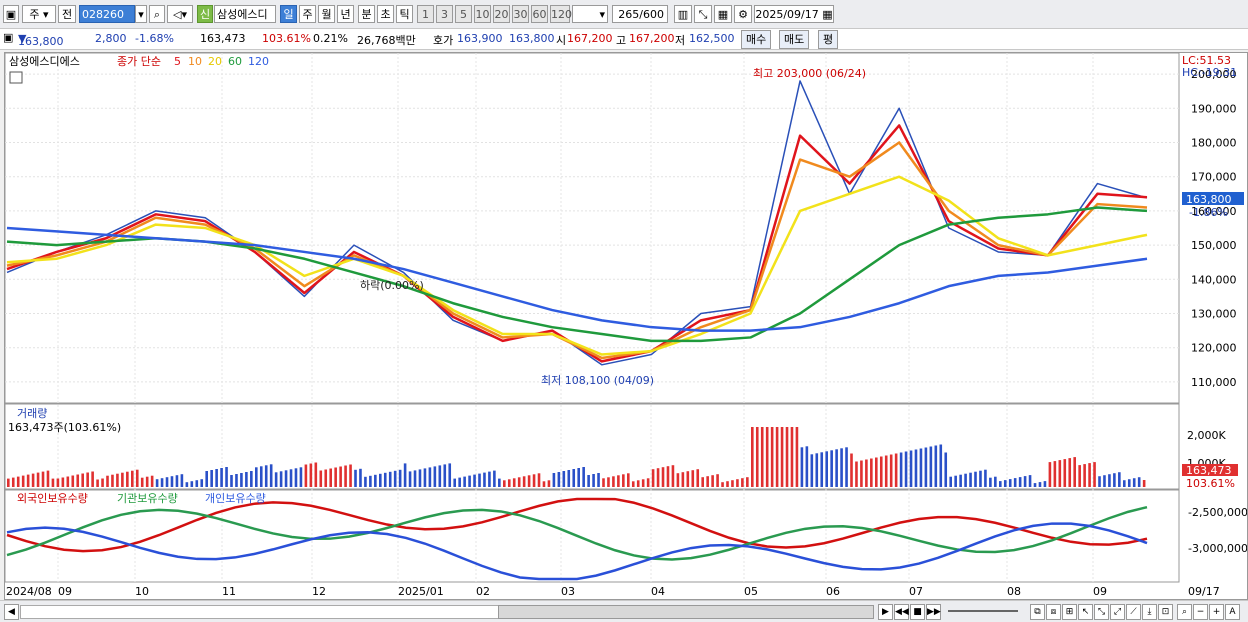 The width and height of the screenshot is (1248, 622). I want to click on period-minute: 분, so click(366, 14).